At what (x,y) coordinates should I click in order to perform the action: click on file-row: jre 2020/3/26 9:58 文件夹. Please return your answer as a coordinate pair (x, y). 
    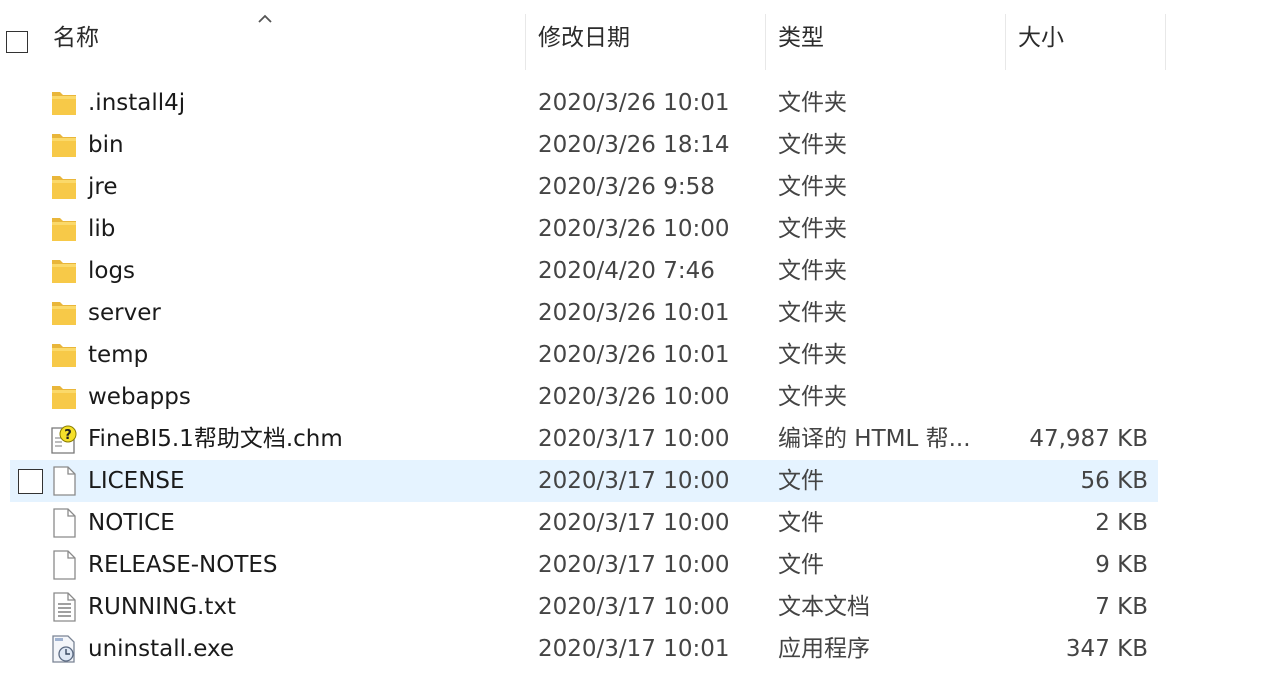
    Looking at the image, I should click on (584, 187).